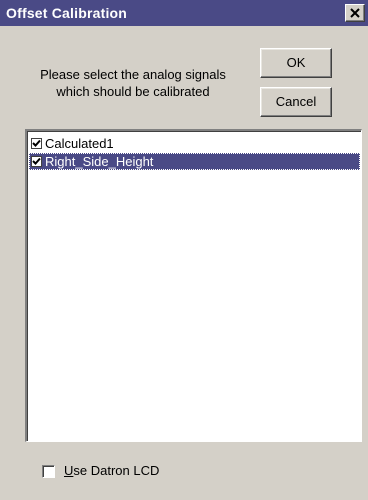 This screenshot has width=368, height=500. I want to click on cancel-button: Cancel, so click(296, 102).